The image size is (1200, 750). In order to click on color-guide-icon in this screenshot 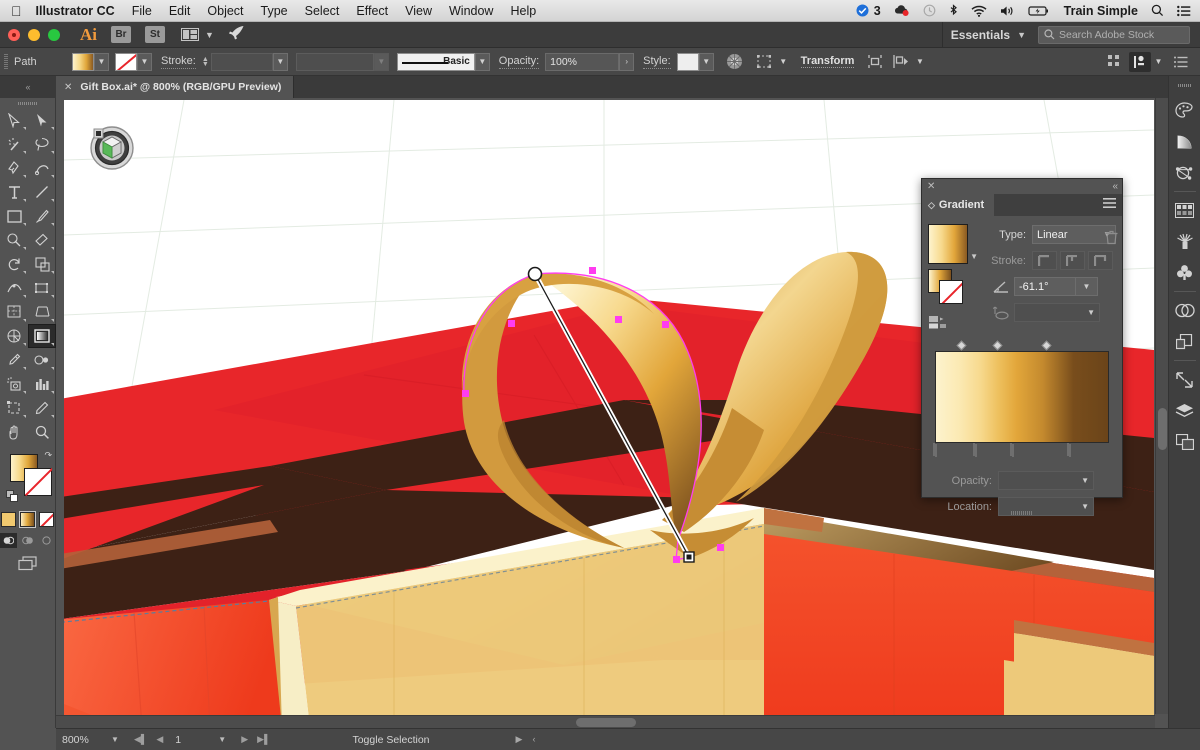, I will do `click(1184, 141)`.